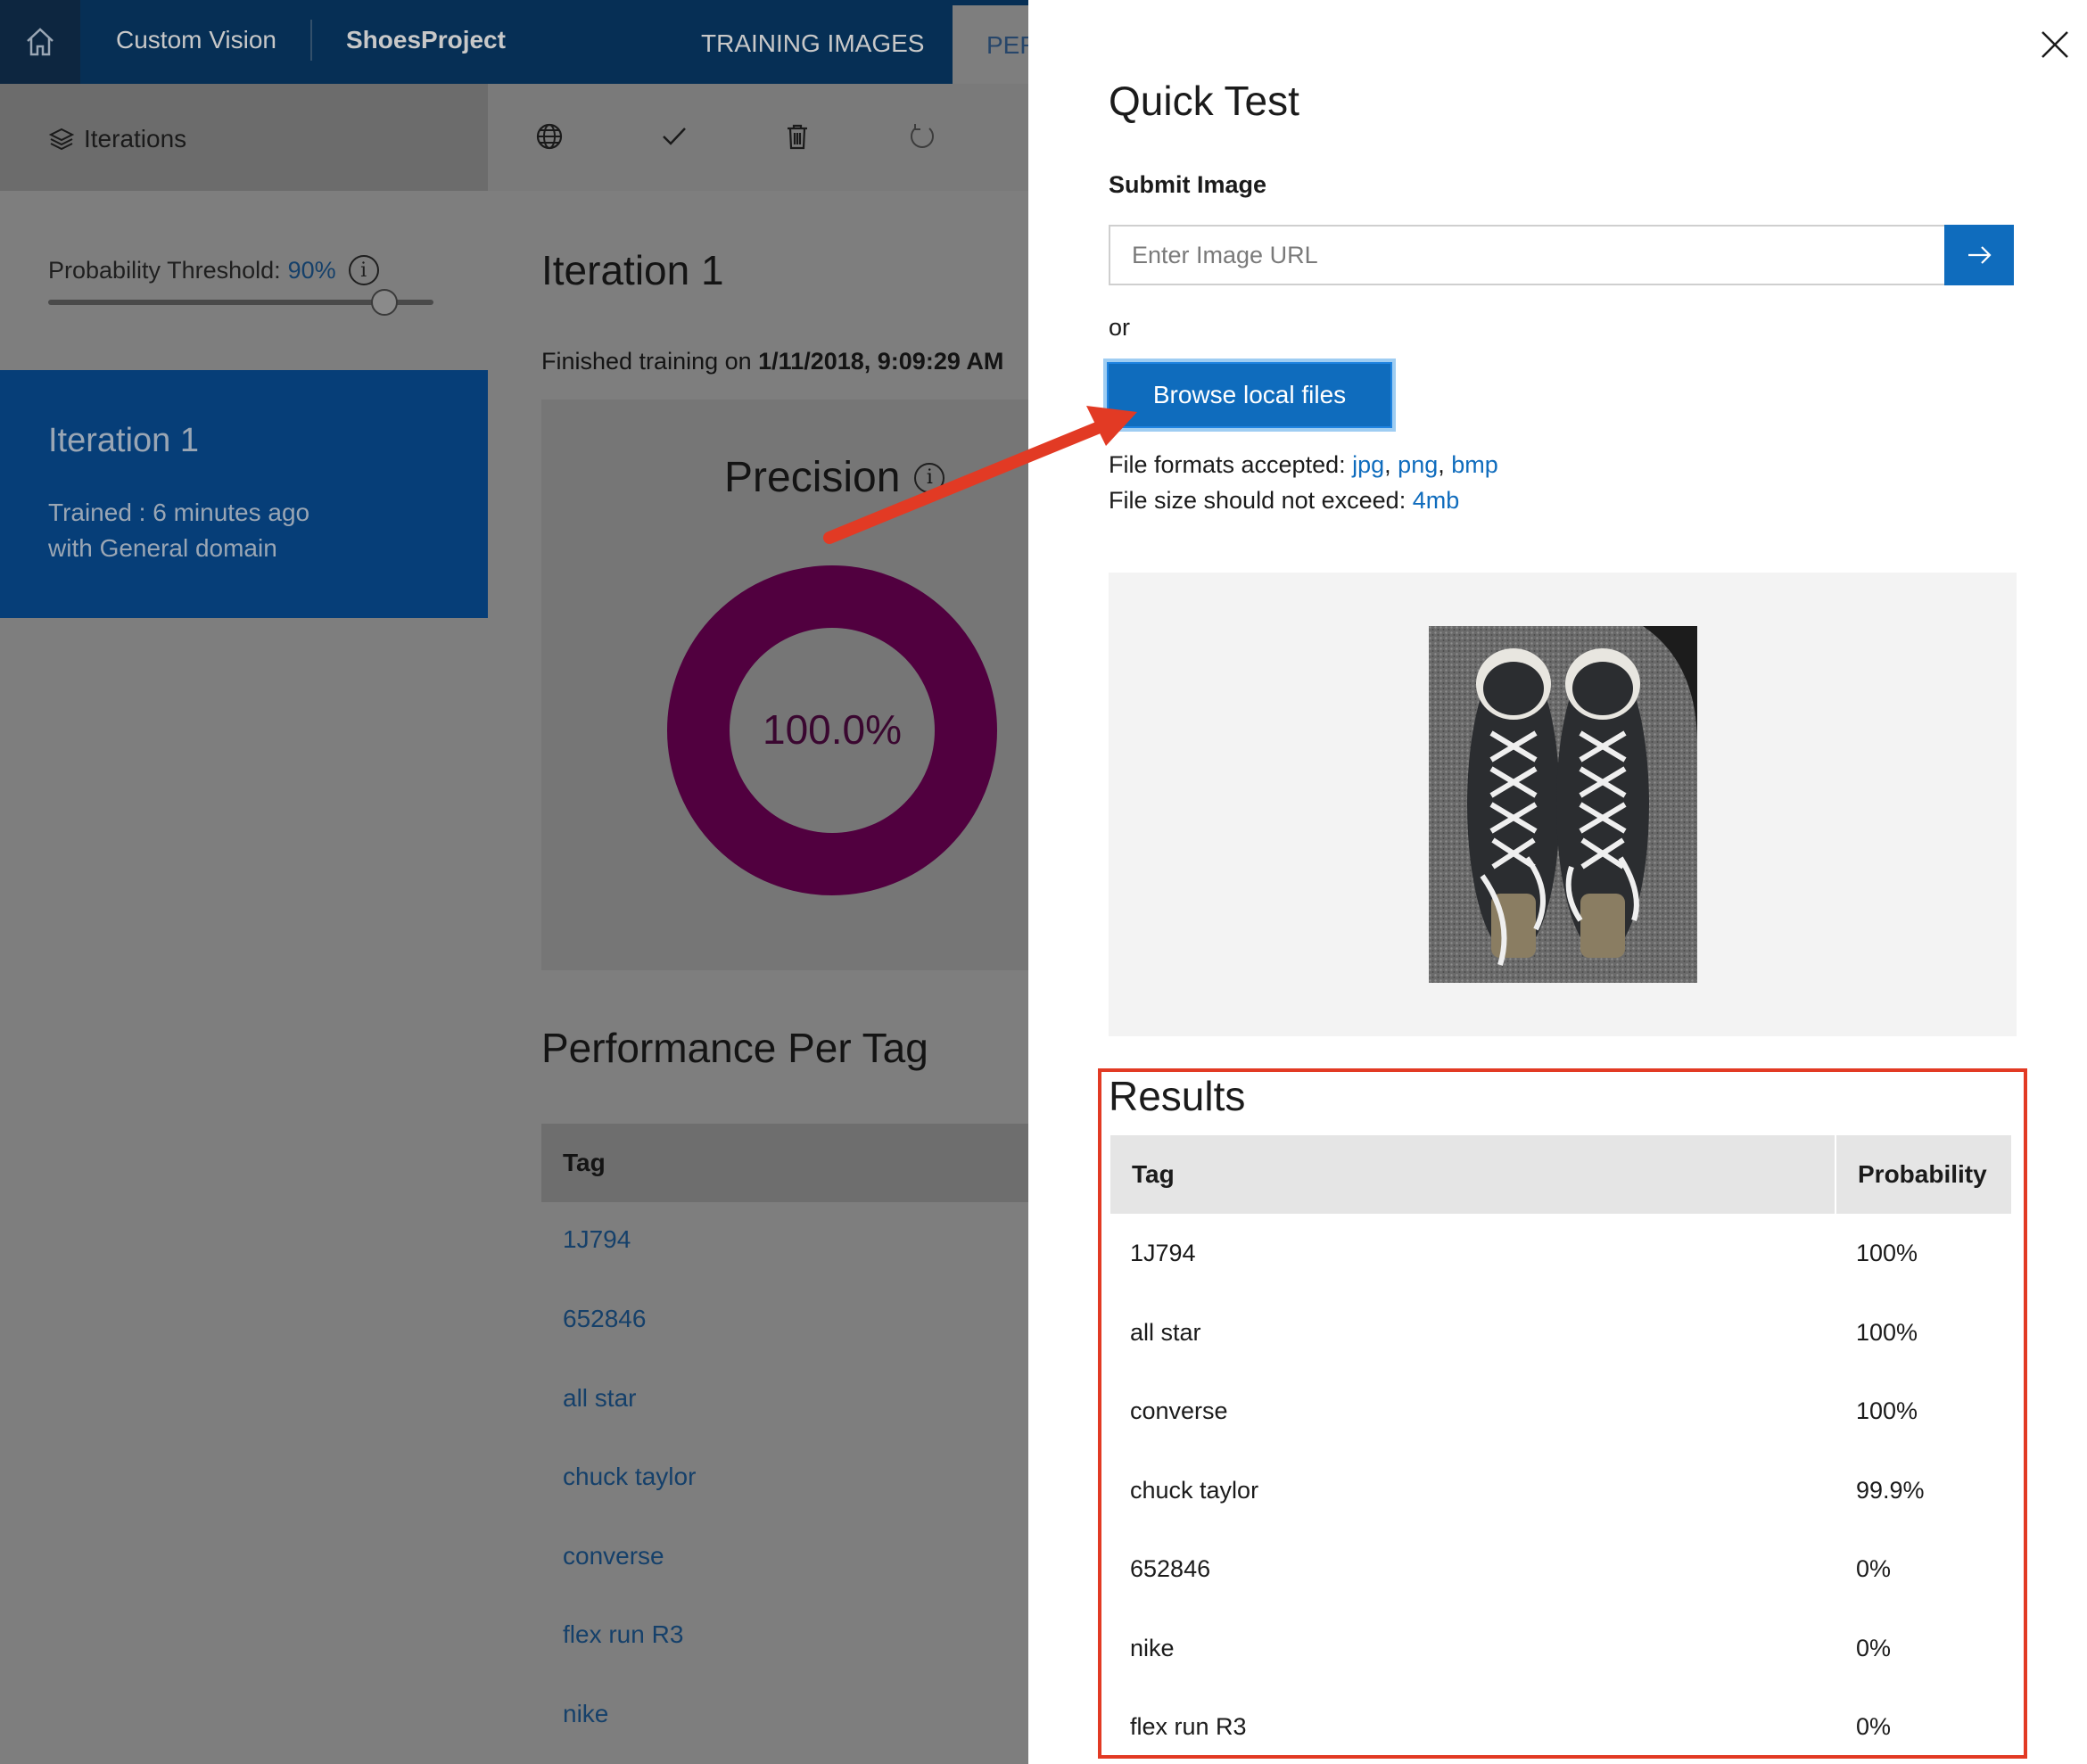 The image size is (2087, 1764). I want to click on probability-threshold: Probability Threshold: 90% i, so click(214, 270).